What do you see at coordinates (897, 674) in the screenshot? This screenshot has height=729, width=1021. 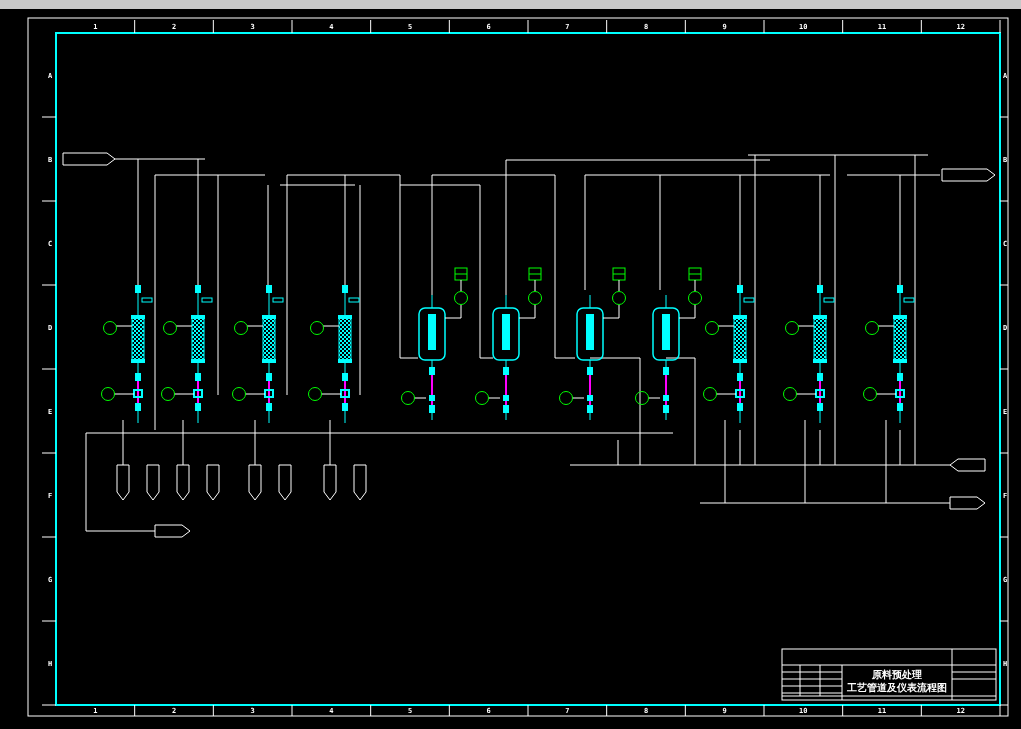 I see `drawing-title: 原料预处理` at bounding box center [897, 674].